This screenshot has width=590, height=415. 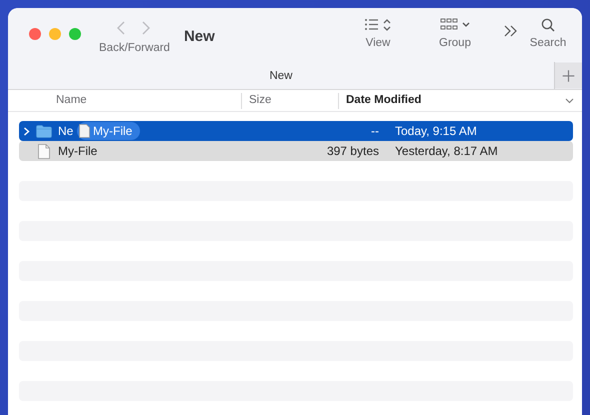 What do you see at coordinates (134, 48) in the screenshot?
I see `back-forward-label: Back/Forward` at bounding box center [134, 48].